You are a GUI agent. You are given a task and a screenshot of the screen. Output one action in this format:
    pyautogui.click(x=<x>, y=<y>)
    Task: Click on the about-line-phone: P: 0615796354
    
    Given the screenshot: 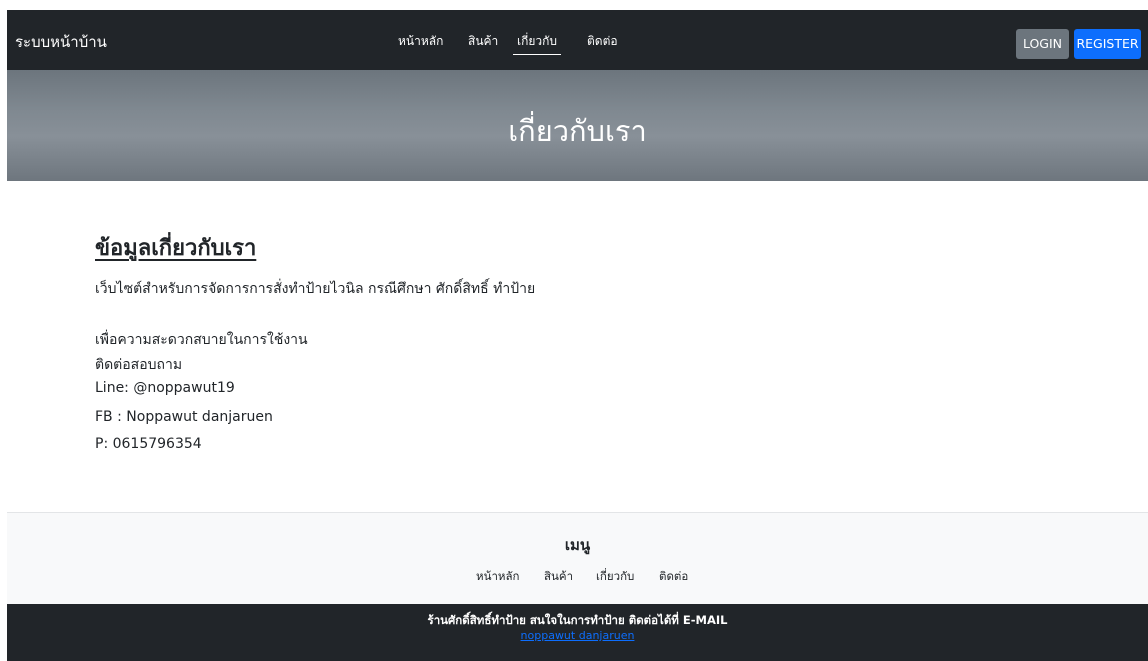 What is the action you would take?
    pyautogui.click(x=148, y=444)
    